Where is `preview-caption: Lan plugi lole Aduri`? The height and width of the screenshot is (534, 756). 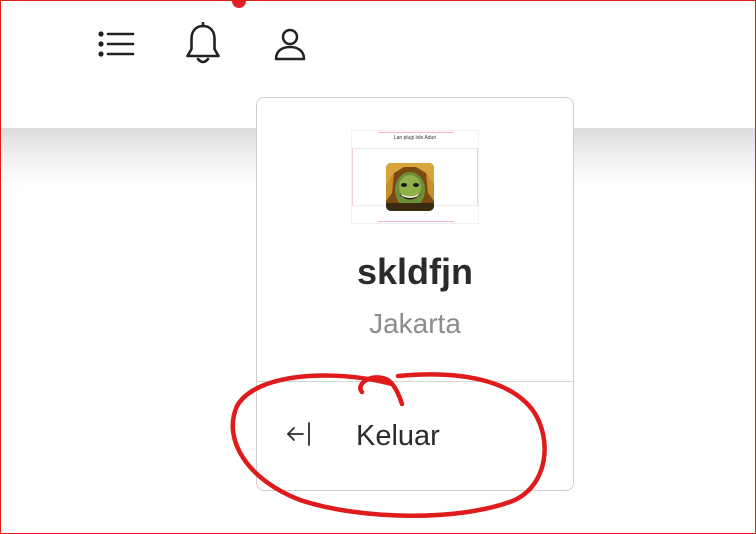 preview-caption: Lan plugi lole Aduri is located at coordinates (415, 138).